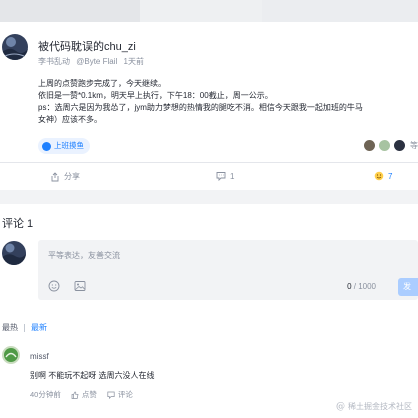 Image resolution: width=418 pixels, height=418 pixels. I want to click on thumb-icon, so click(75, 395).